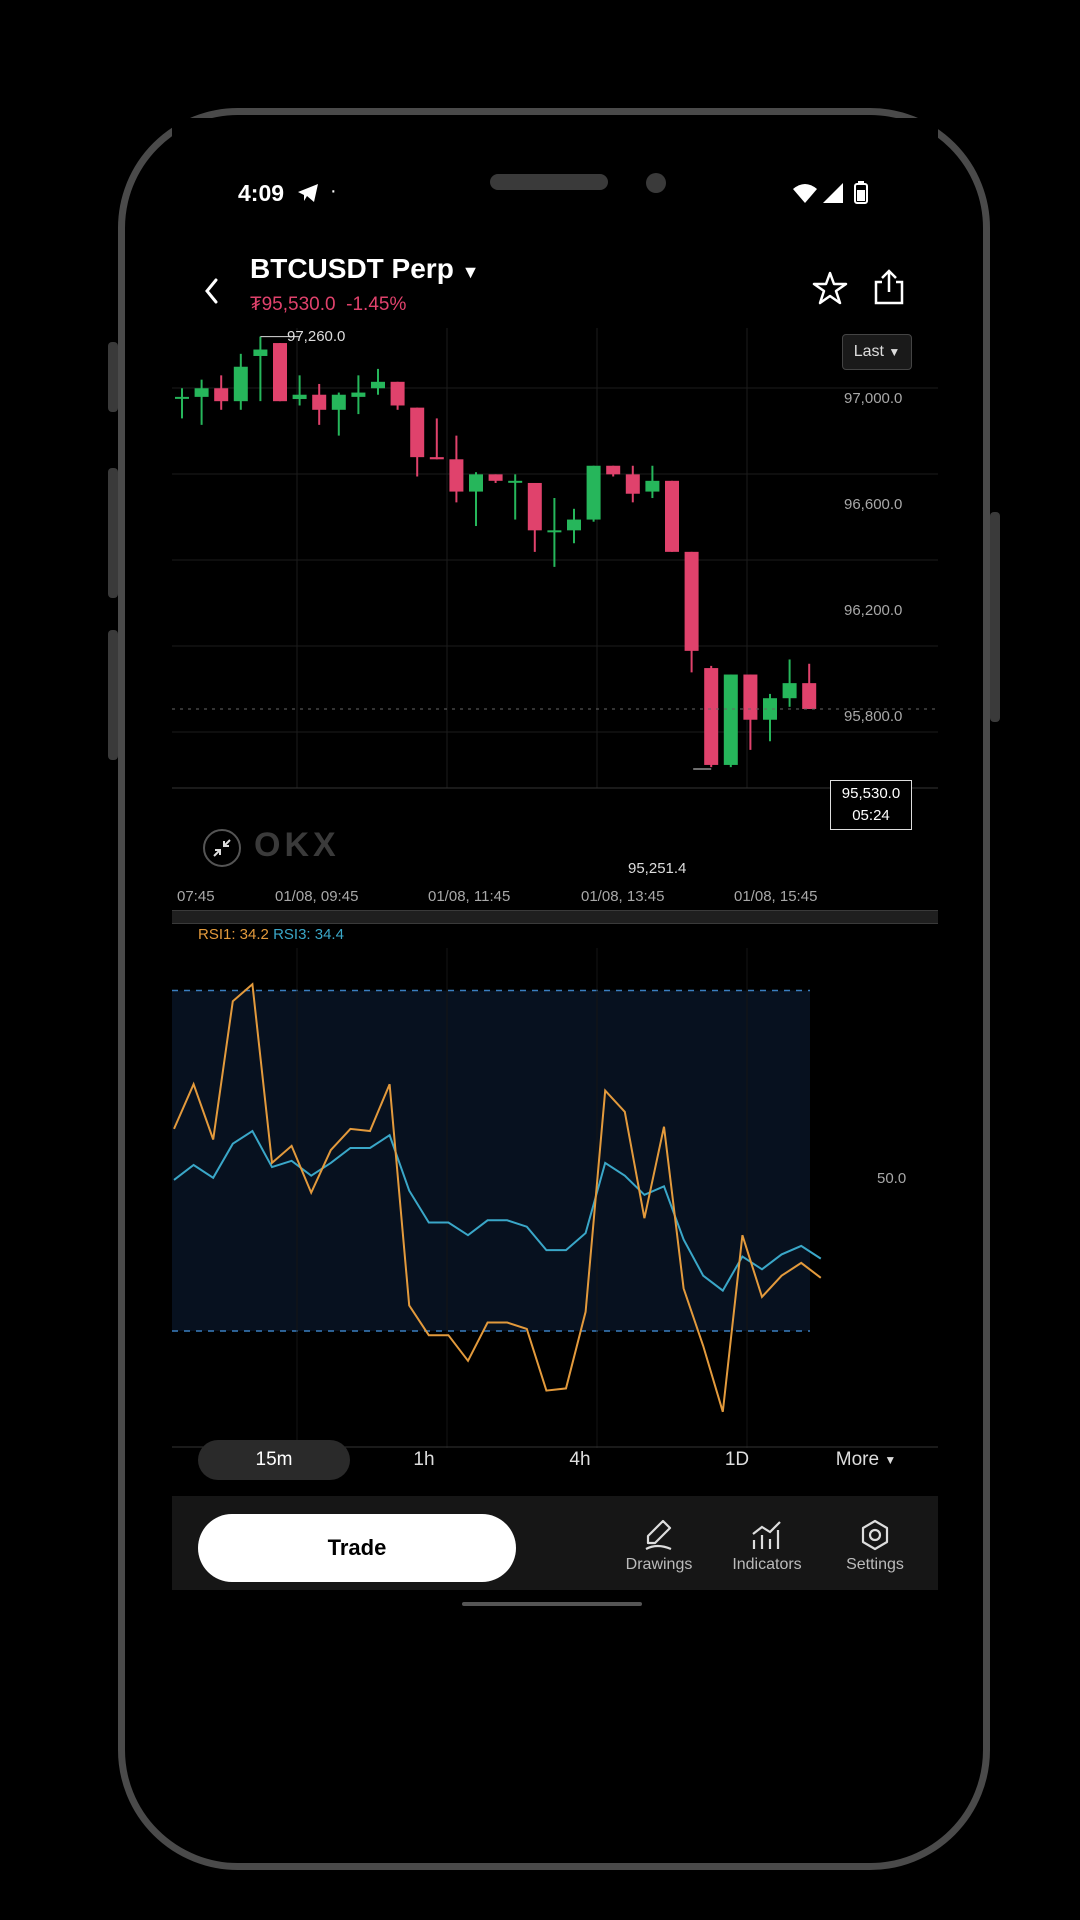 The image size is (1080, 1920). I want to click on more-timeframes-button: More ▼, so click(866, 1460).